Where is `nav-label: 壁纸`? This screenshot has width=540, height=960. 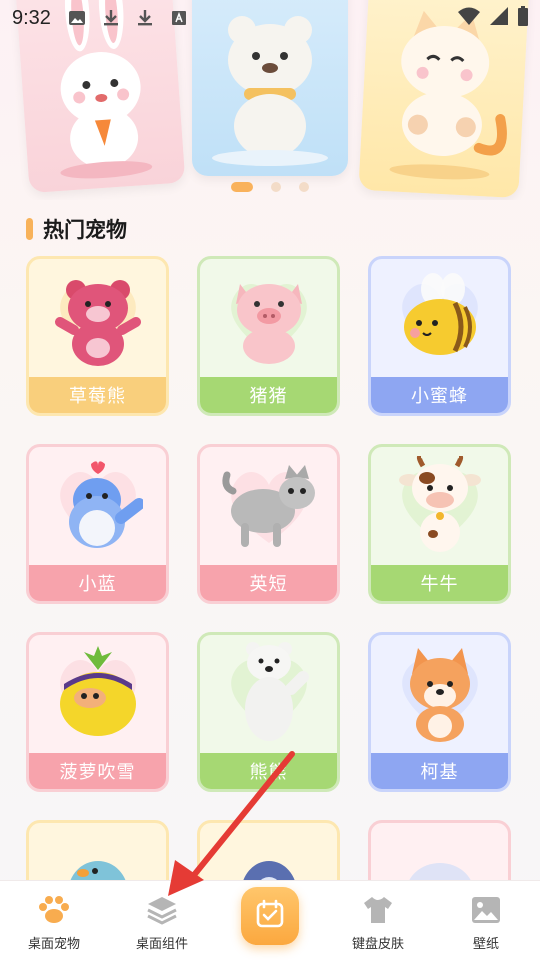 nav-label: 壁纸 is located at coordinates (485, 944).